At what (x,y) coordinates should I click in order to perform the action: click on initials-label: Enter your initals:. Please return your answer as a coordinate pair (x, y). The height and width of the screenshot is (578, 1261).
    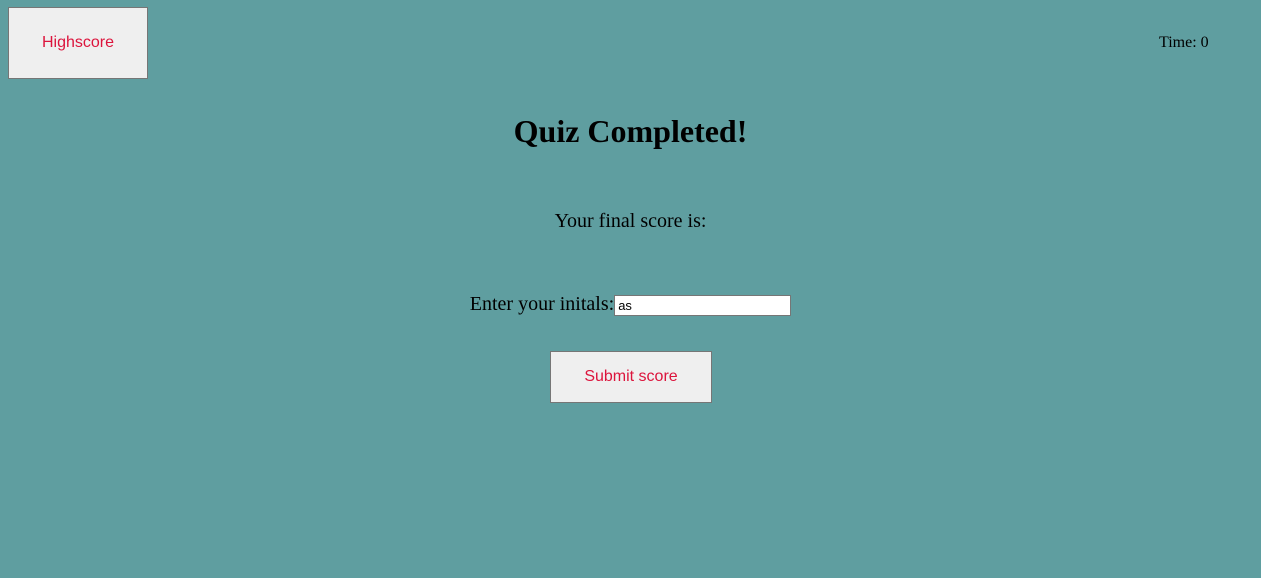
    Looking at the image, I should click on (542, 304).